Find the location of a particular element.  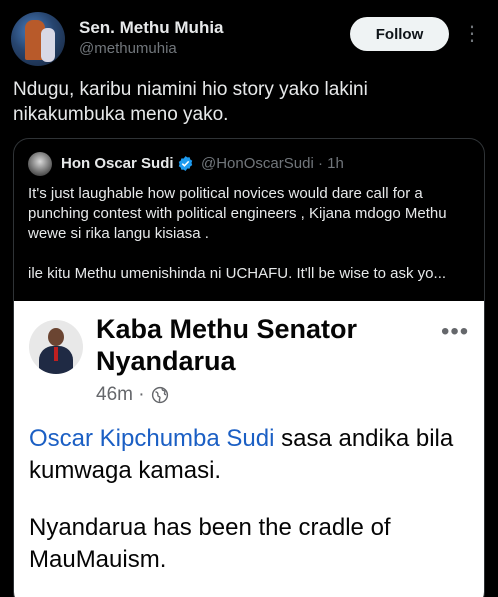

fb-author-name: Kaba Methu Senator Nyandarua is located at coordinates (227, 345).